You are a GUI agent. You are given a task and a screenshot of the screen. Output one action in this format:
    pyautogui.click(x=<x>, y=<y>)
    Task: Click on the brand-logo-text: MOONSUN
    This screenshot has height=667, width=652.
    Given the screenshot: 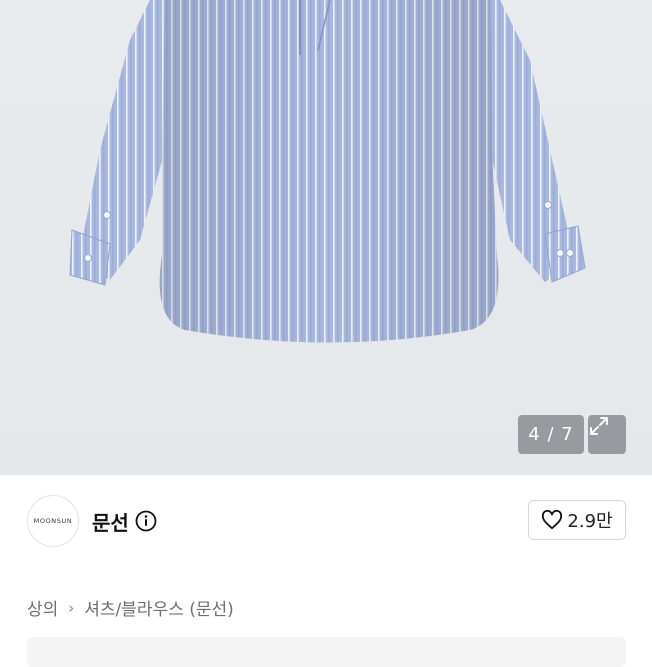 What is the action you would take?
    pyautogui.click(x=53, y=521)
    